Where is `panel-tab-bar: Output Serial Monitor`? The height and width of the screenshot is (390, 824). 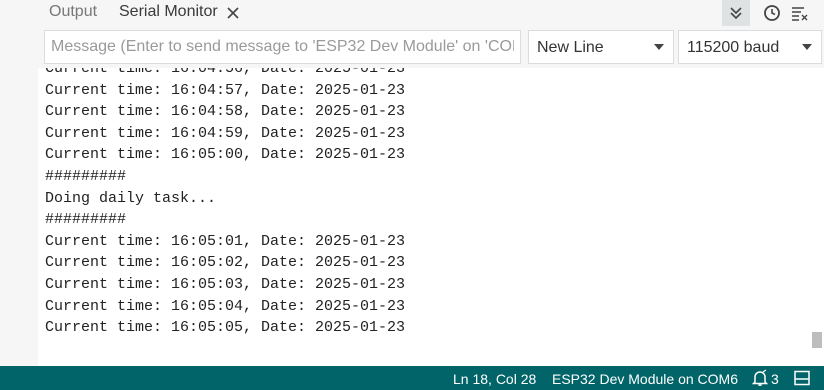 panel-tab-bar: Output Serial Monitor is located at coordinates (431, 13).